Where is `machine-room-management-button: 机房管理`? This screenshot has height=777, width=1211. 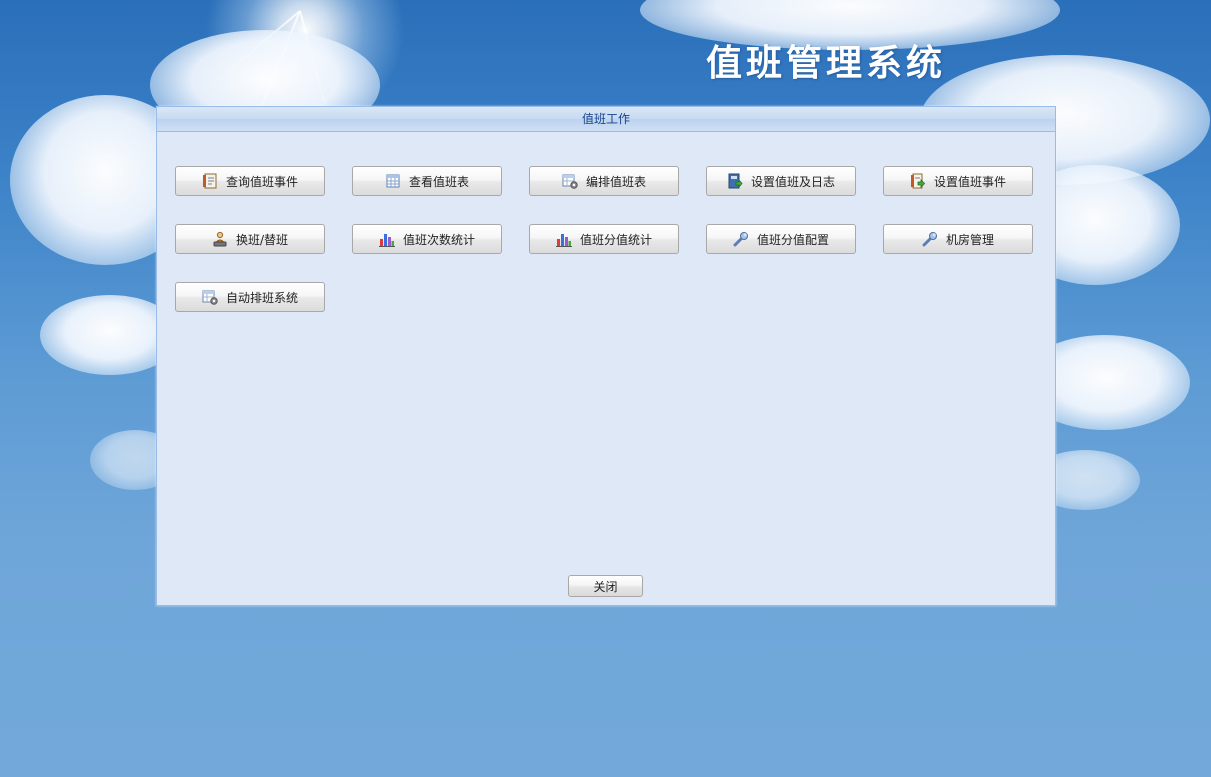 machine-room-management-button: 机房管理 is located at coordinates (958, 239).